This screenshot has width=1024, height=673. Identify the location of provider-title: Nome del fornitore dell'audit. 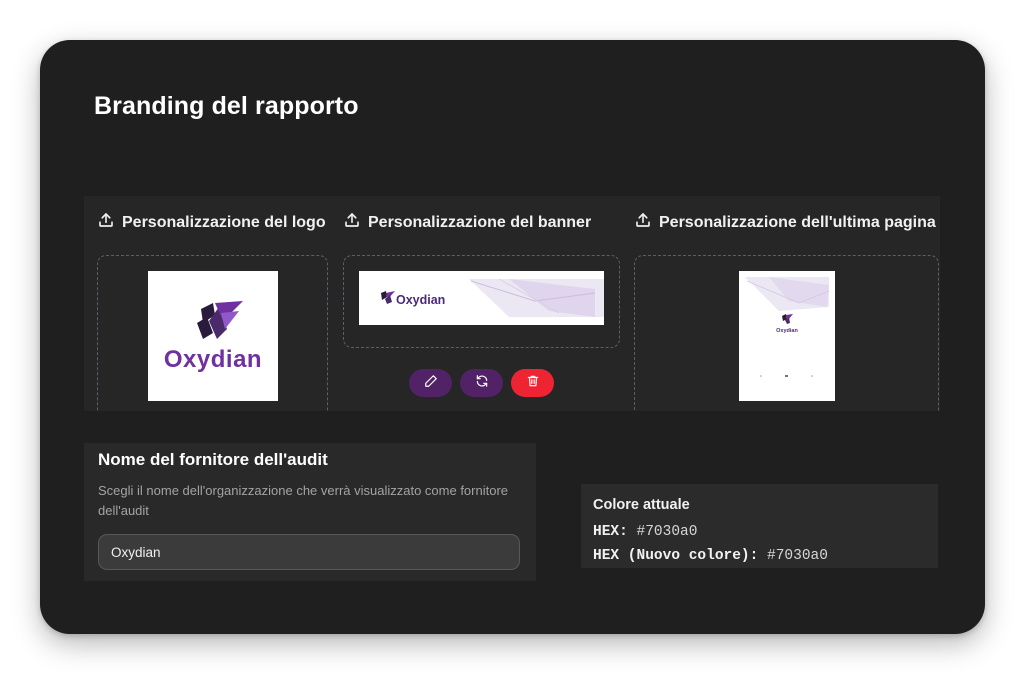
(213, 459).